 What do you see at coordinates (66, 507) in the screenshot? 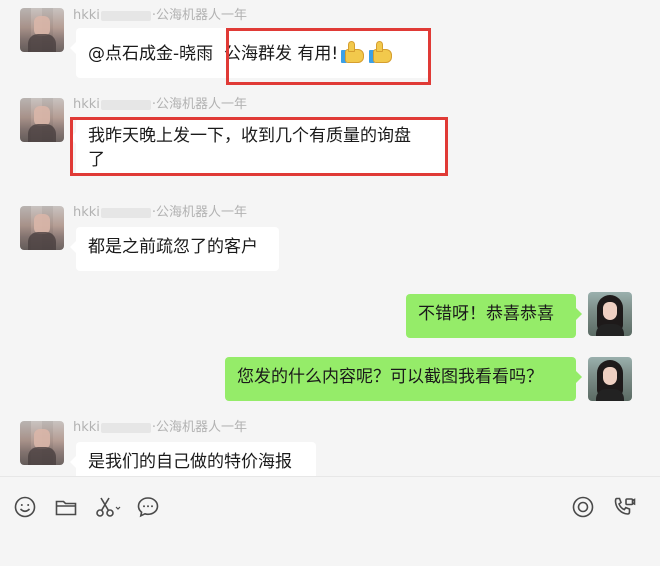
I see `folder-icon` at bounding box center [66, 507].